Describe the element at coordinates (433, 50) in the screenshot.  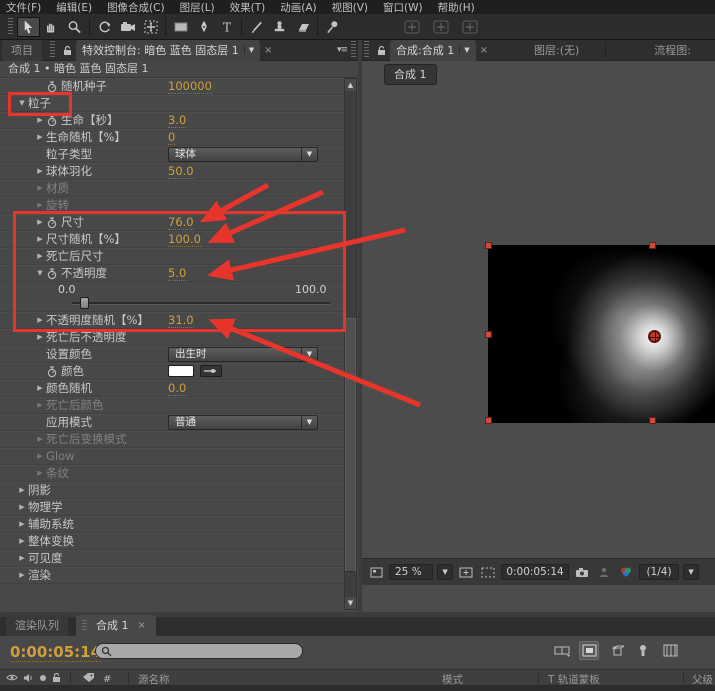
I see `tab-composition: 合成:合成 1 ▼` at that location.